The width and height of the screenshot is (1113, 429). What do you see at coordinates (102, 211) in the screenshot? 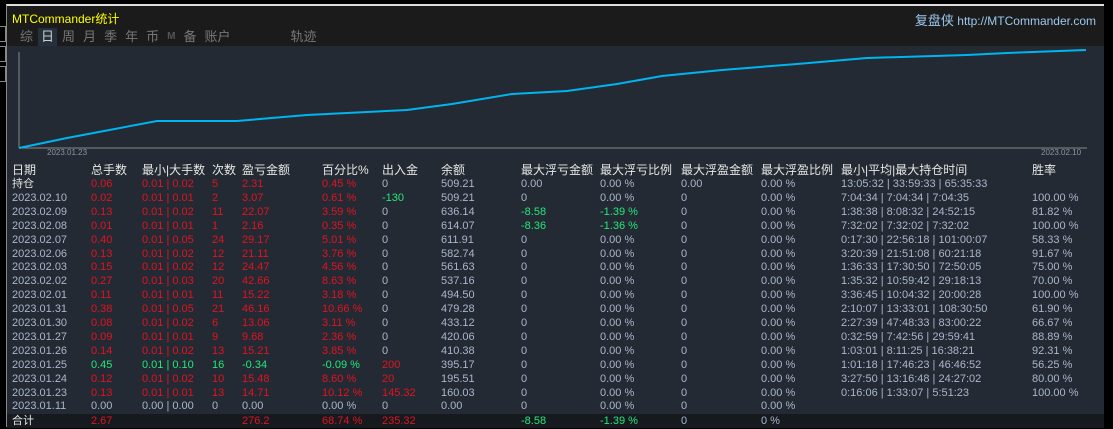
I see `cell-total: 0.13` at bounding box center [102, 211].